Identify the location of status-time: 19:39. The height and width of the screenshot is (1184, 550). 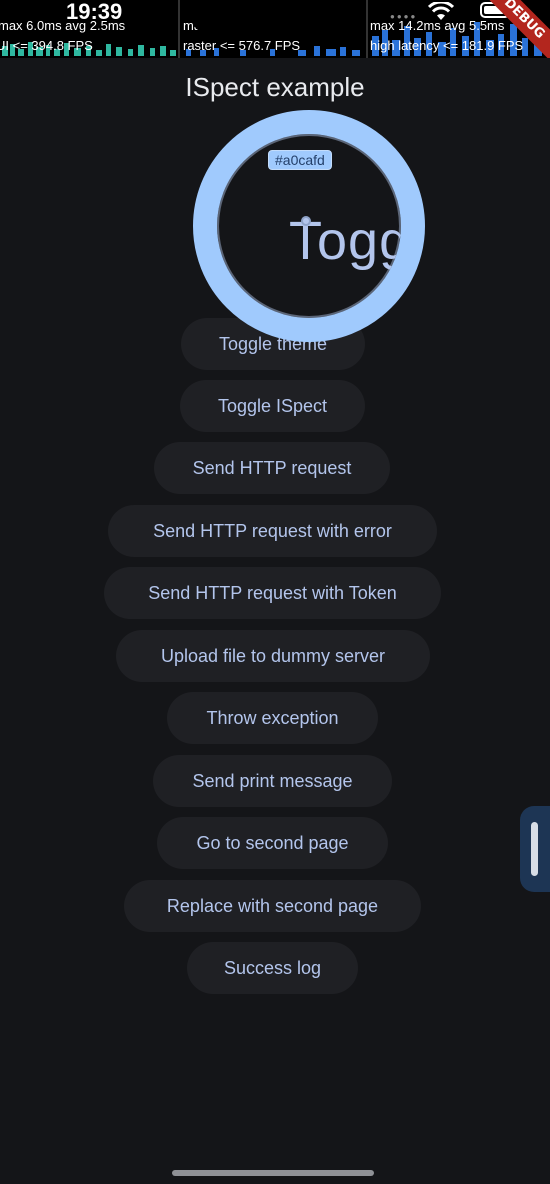
(94, 12).